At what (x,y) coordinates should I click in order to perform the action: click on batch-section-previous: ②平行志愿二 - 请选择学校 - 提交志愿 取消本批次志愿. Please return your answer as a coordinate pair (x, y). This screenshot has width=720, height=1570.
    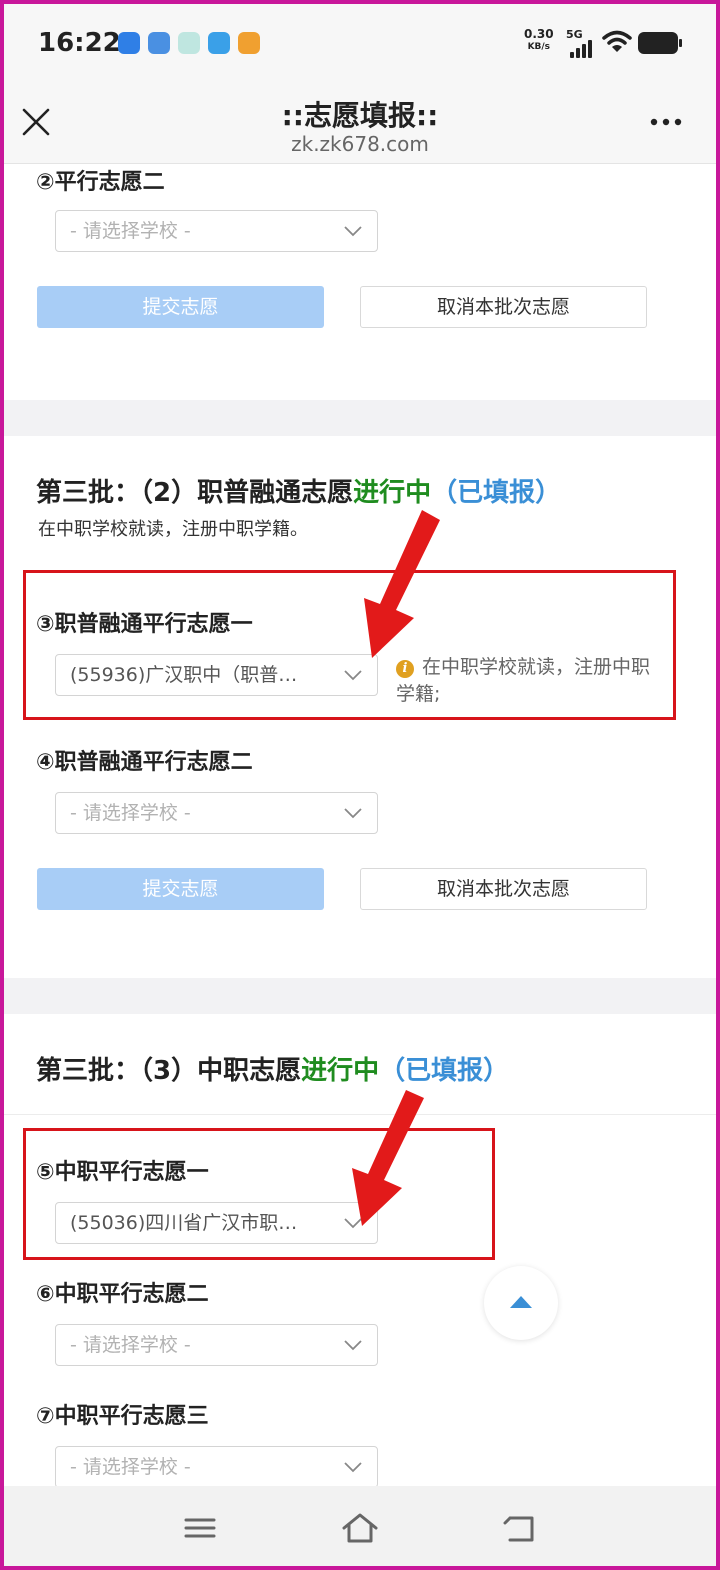
    Looking at the image, I should click on (360, 282).